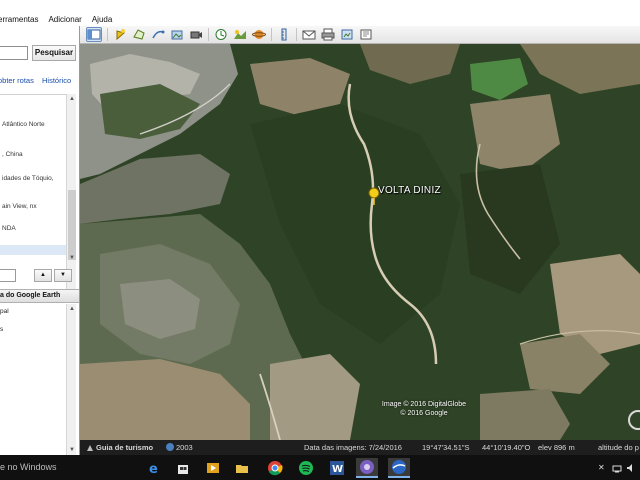 The height and width of the screenshot is (480, 640). I want to click on edge-icon: e, so click(154, 468).